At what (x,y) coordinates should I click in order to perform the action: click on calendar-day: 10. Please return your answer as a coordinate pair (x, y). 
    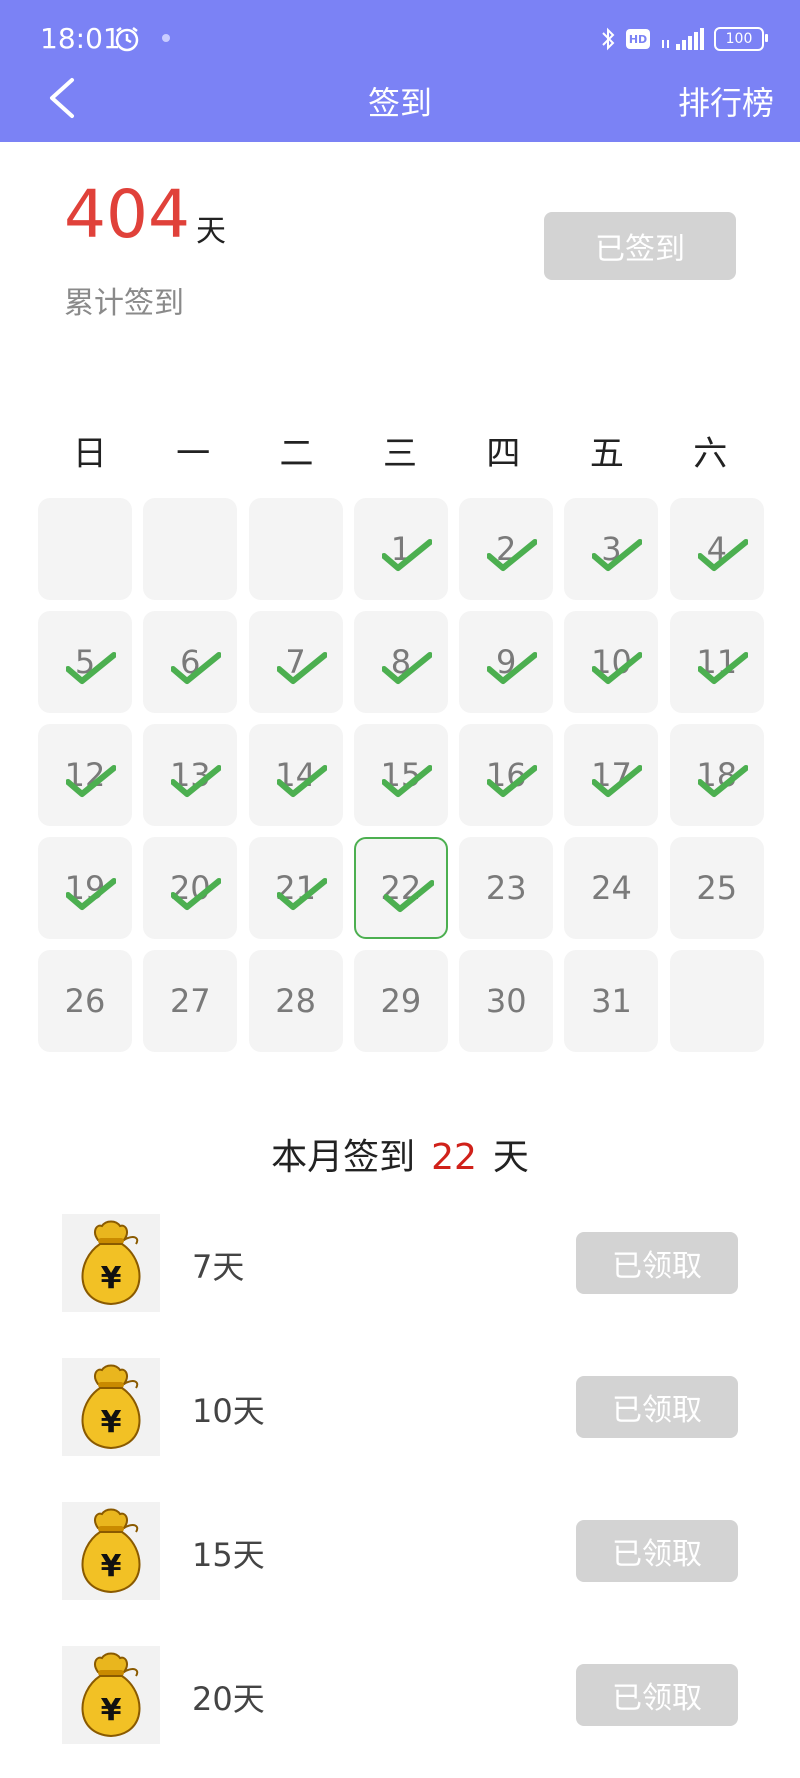
    Looking at the image, I should click on (611, 662).